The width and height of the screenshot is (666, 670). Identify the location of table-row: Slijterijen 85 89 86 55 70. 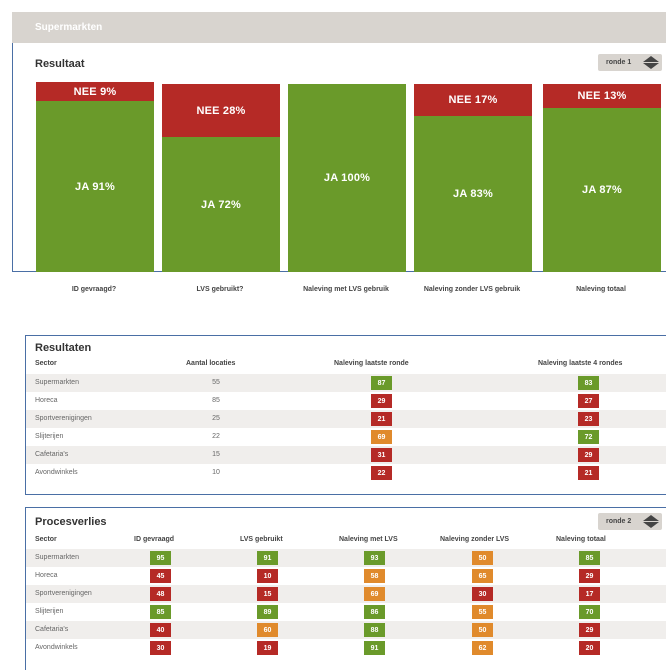
(346, 612).